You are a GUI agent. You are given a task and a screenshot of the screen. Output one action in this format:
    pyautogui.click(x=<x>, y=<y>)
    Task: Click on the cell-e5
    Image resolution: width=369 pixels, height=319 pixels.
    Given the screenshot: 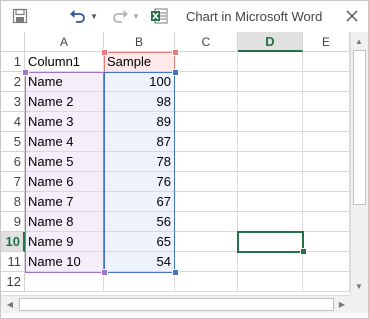 What is the action you would take?
    pyautogui.click(x=326, y=142)
    